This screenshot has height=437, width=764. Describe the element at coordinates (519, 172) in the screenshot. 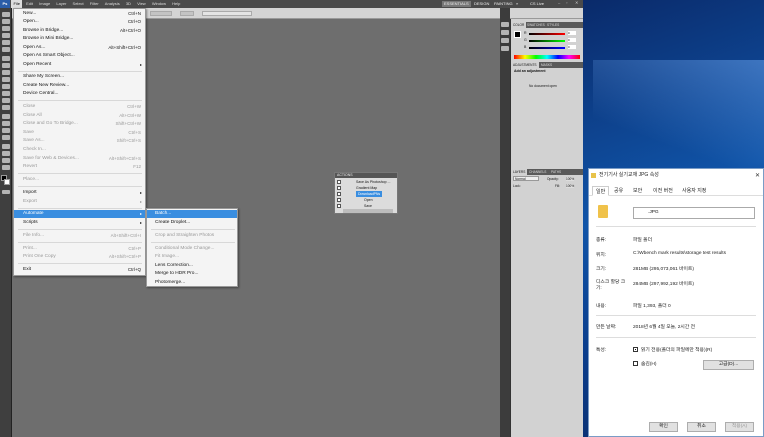

I see `tab-layers: LAYERS` at that location.